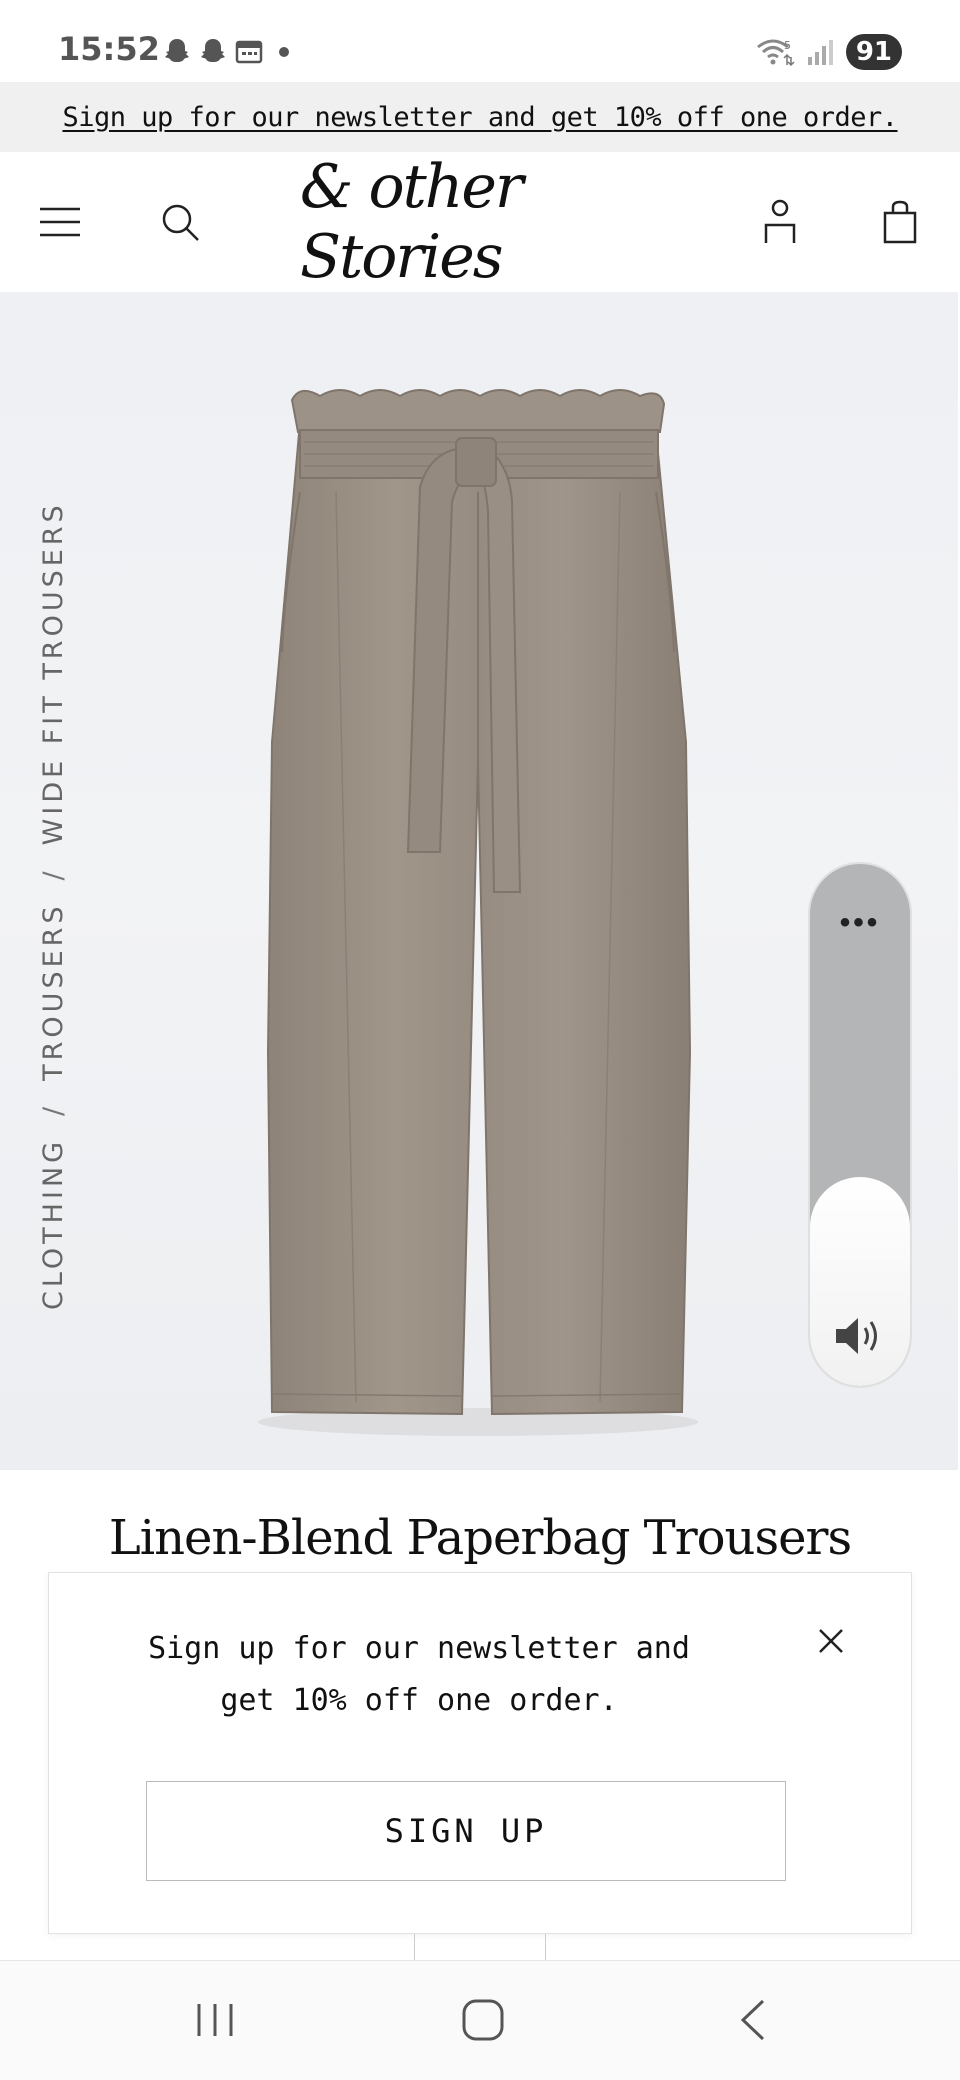 This screenshot has width=960, height=2080. I want to click on account-icon, so click(780, 221).